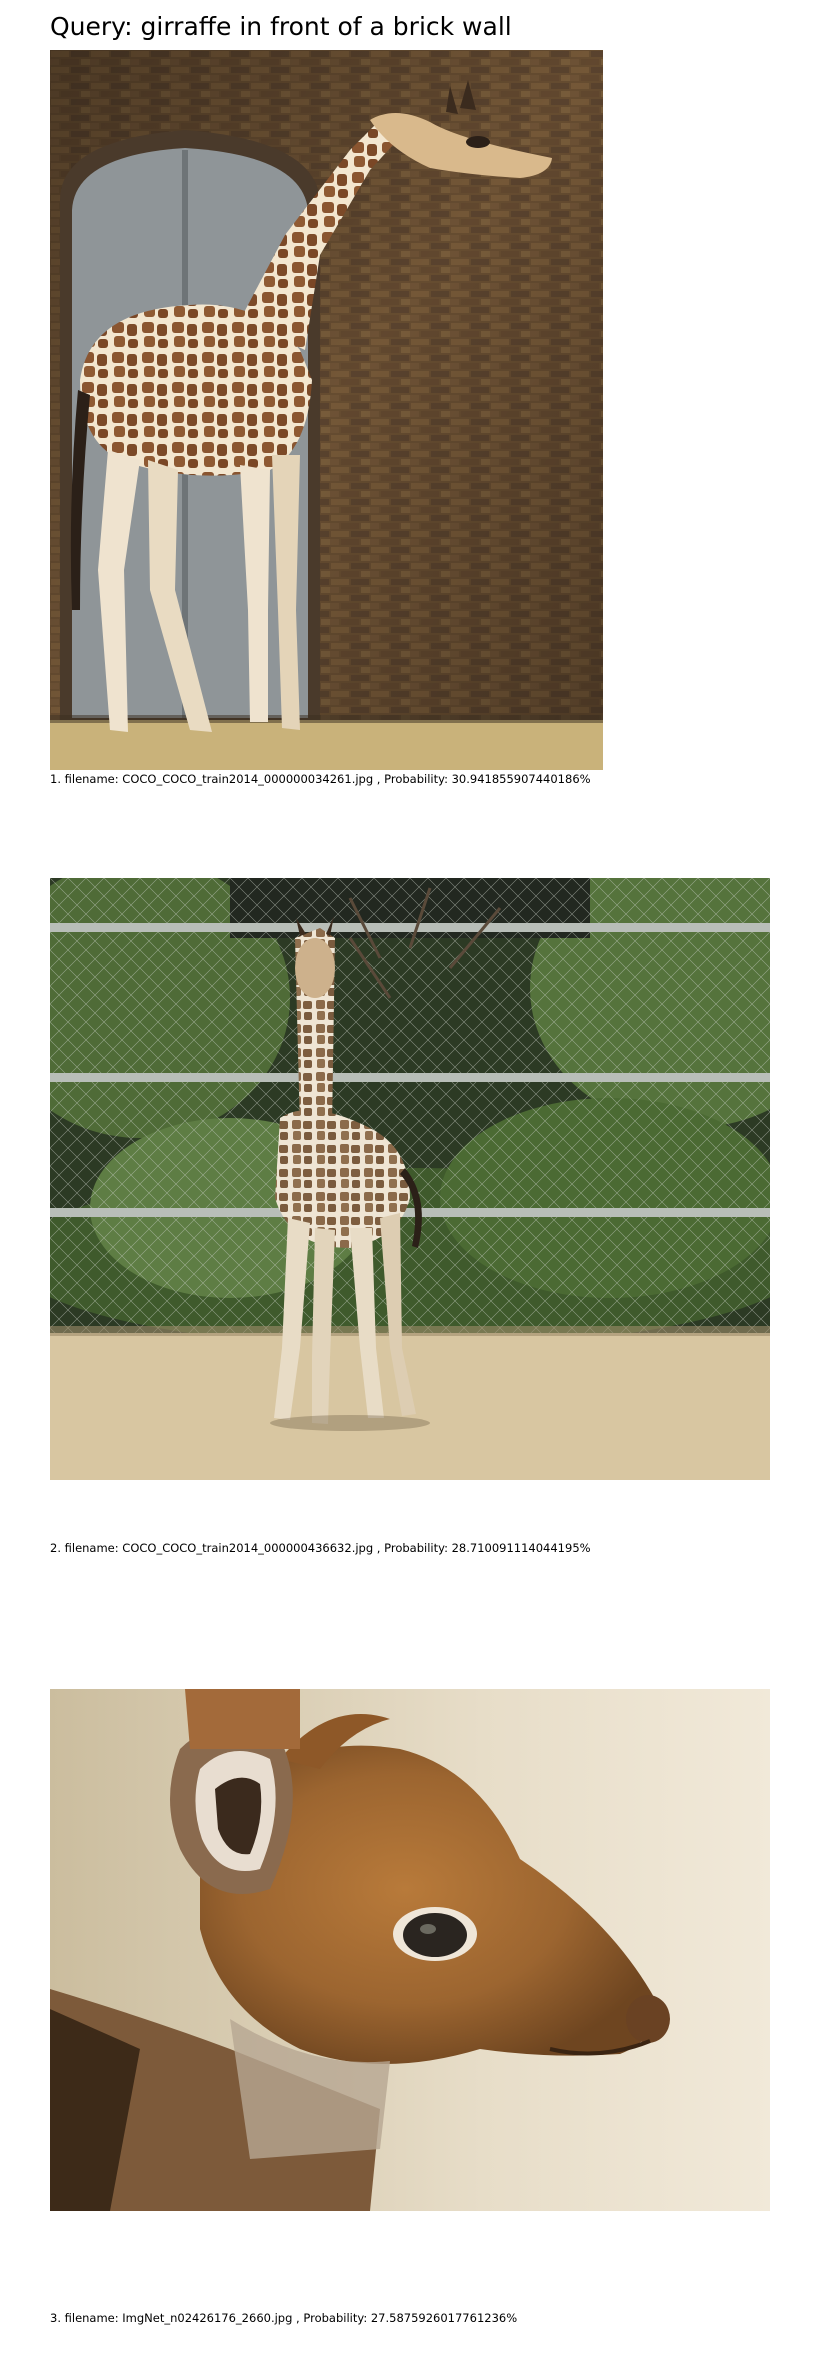 Image resolution: width=820 pixels, height=2360 pixels. What do you see at coordinates (281, 26) in the screenshot?
I see `query-title: Query: girraffe in front of a brick wall` at bounding box center [281, 26].